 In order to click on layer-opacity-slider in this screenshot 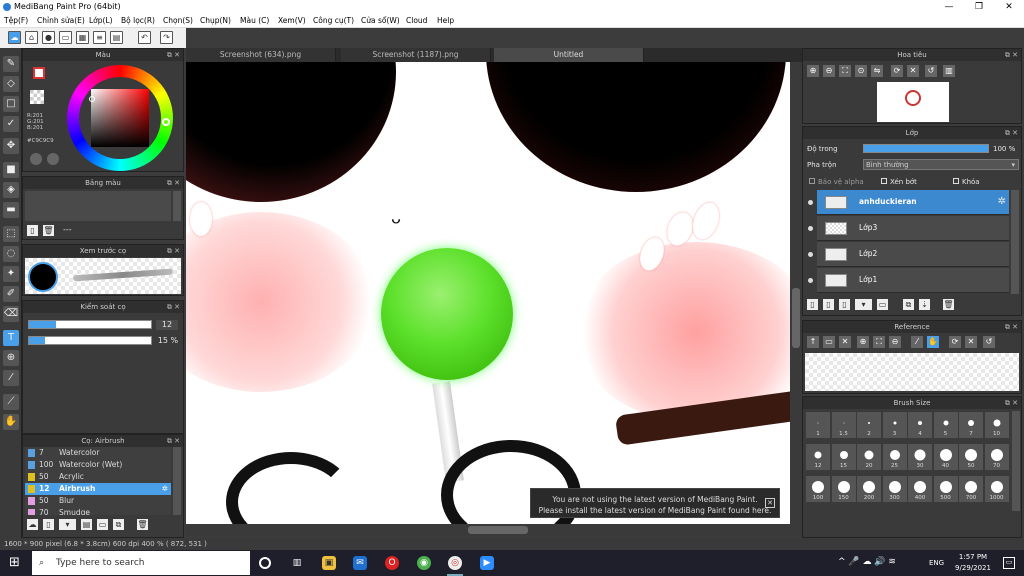, I will do `click(926, 148)`.